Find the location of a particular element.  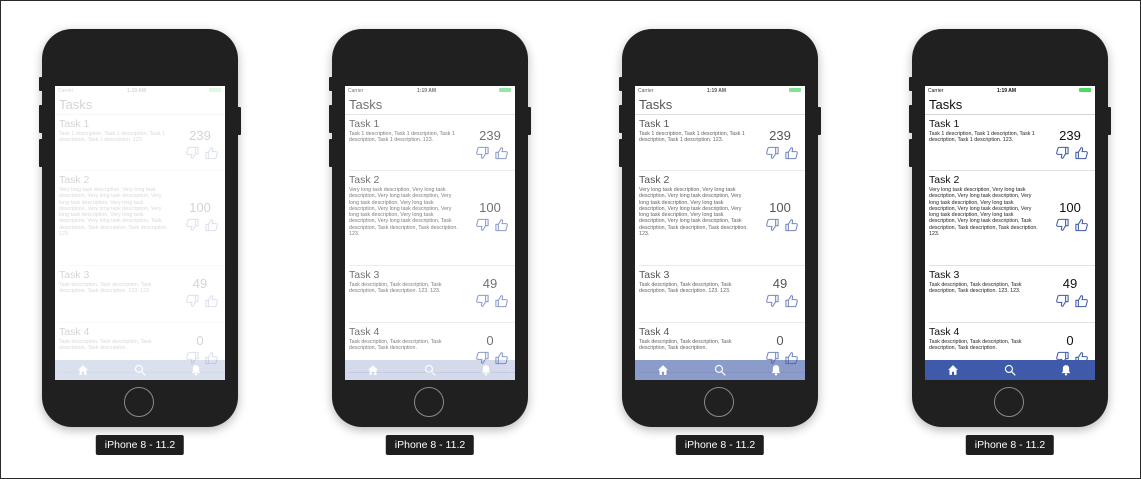

carrier-label: Carrier is located at coordinates (936, 91).